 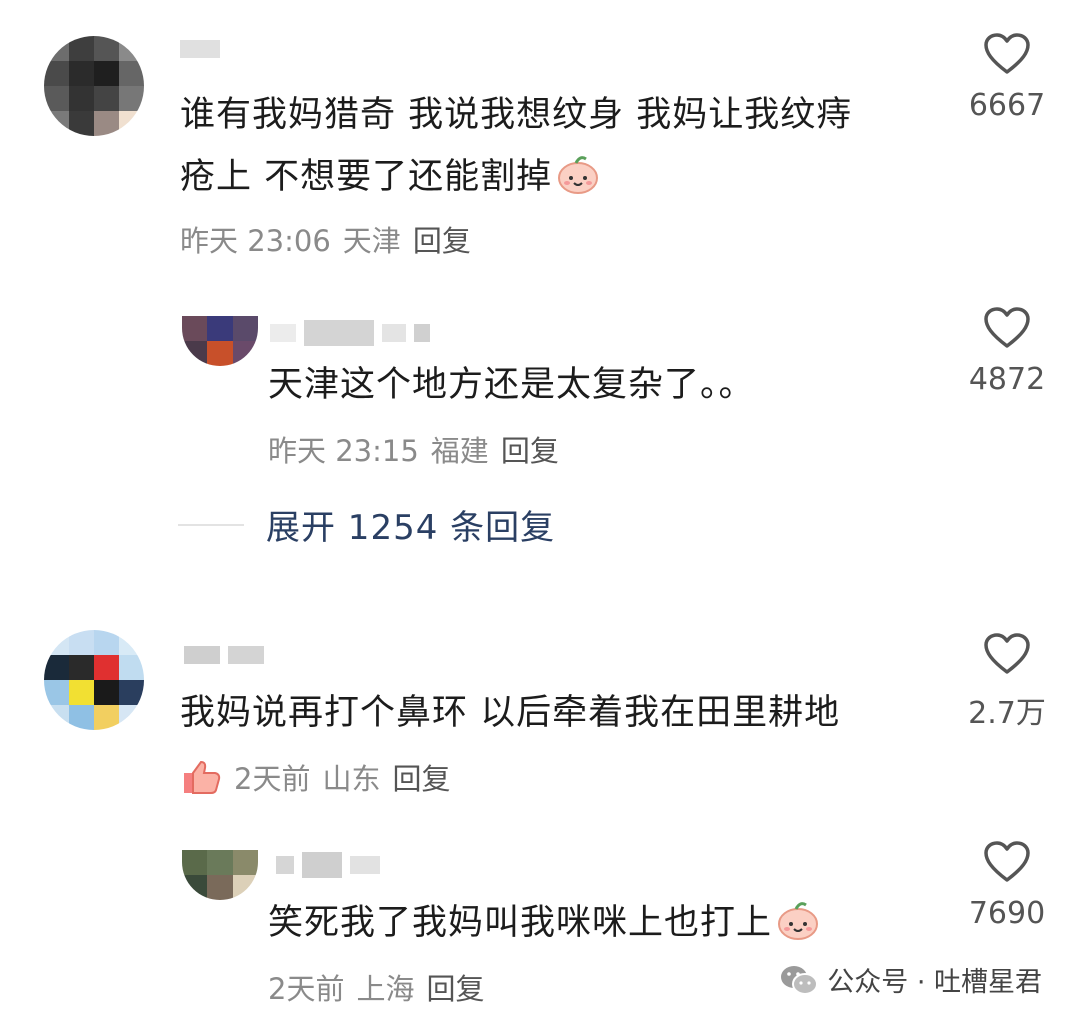 I want to click on watermark: 公众号 · 吐槽星君, so click(x=910, y=979).